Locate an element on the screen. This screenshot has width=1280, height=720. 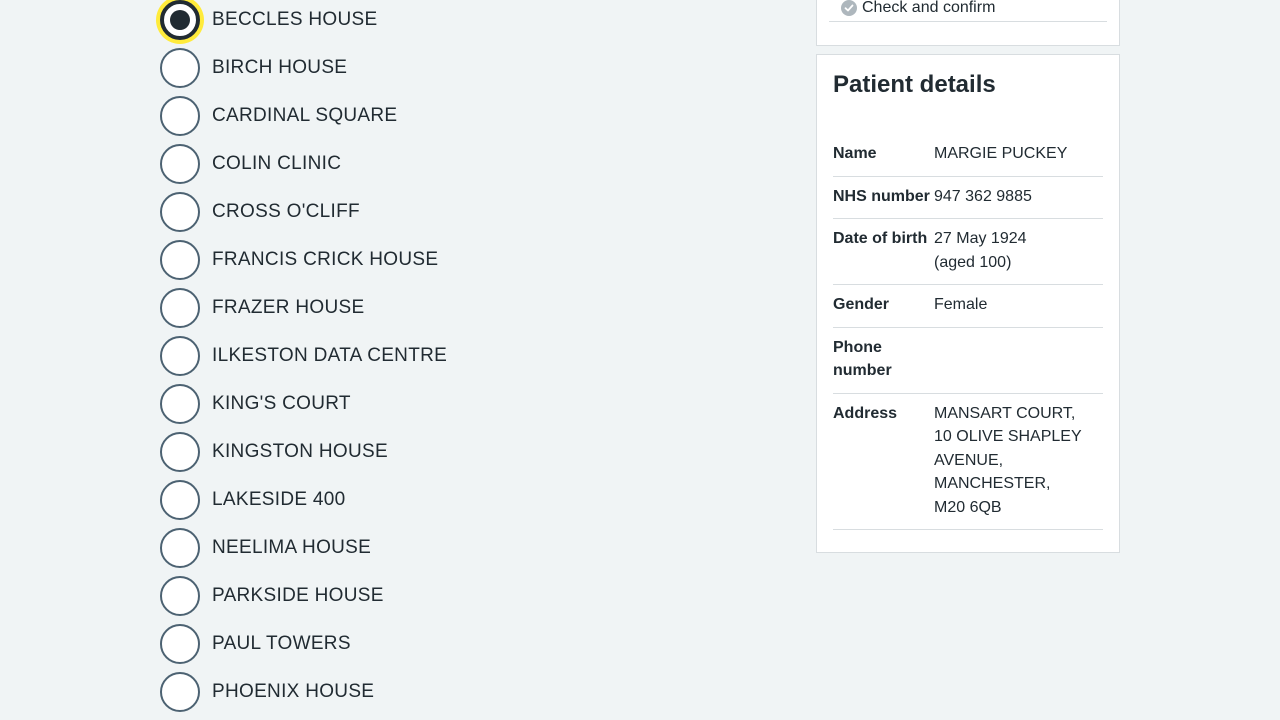
check-mark-icon is located at coordinates (849, 8).